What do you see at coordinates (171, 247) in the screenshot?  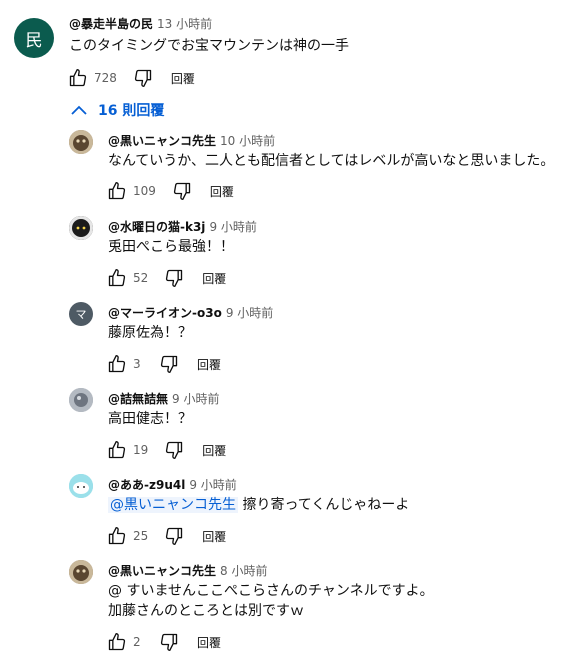 I see `comment-text: 兎田ぺこら最強！！` at bounding box center [171, 247].